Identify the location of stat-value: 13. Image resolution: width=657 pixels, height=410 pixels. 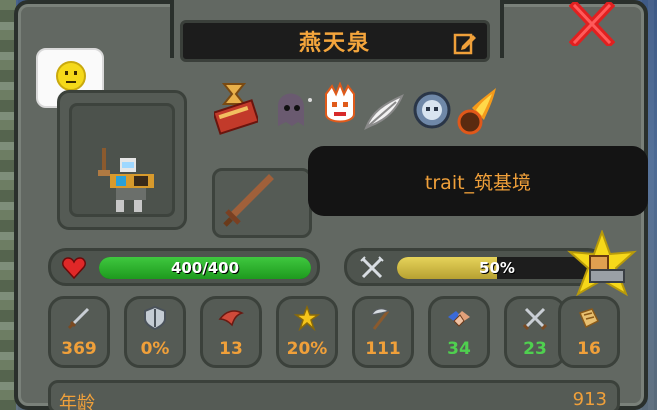
(231, 349).